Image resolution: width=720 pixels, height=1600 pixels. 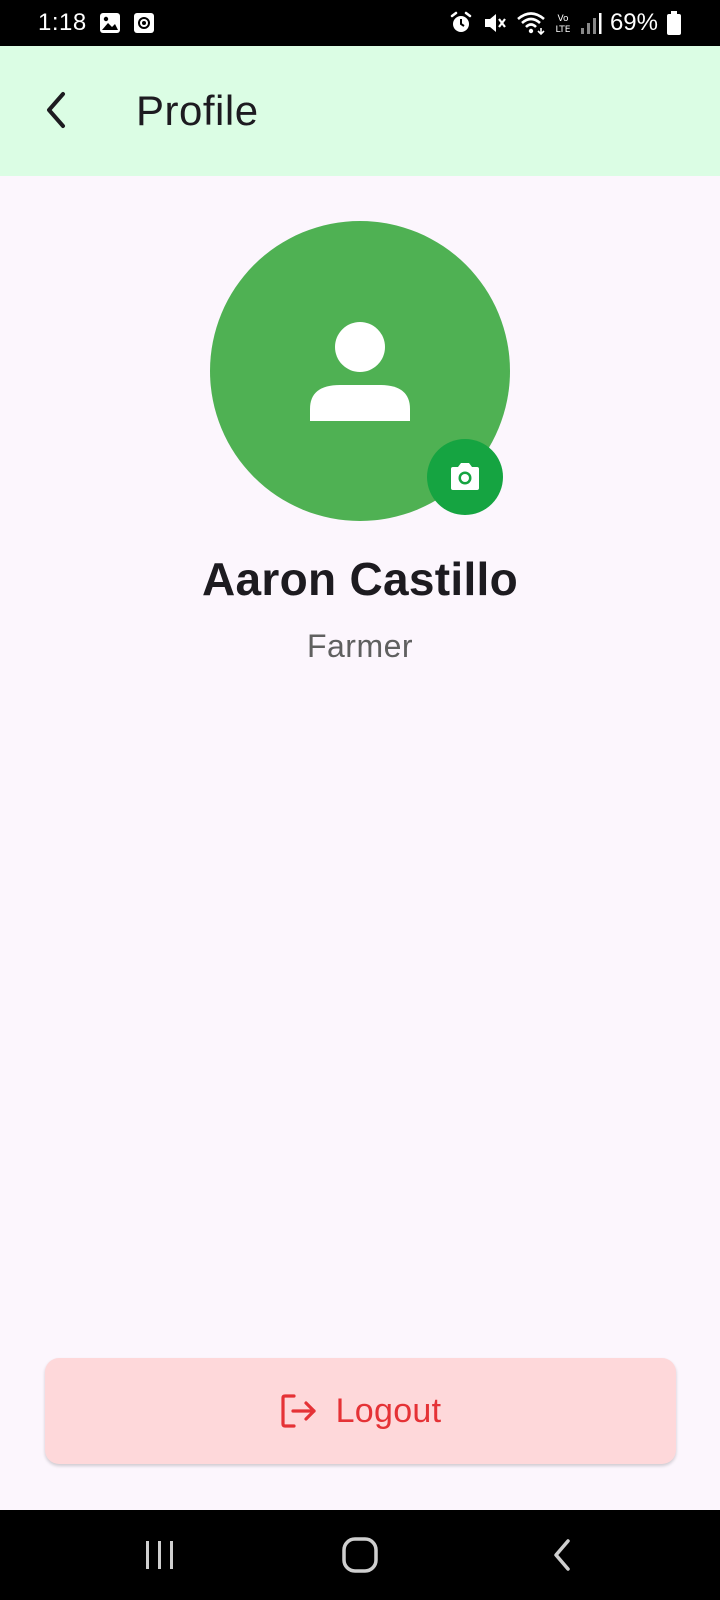 What do you see at coordinates (495, 23) in the screenshot?
I see `mute-icon` at bounding box center [495, 23].